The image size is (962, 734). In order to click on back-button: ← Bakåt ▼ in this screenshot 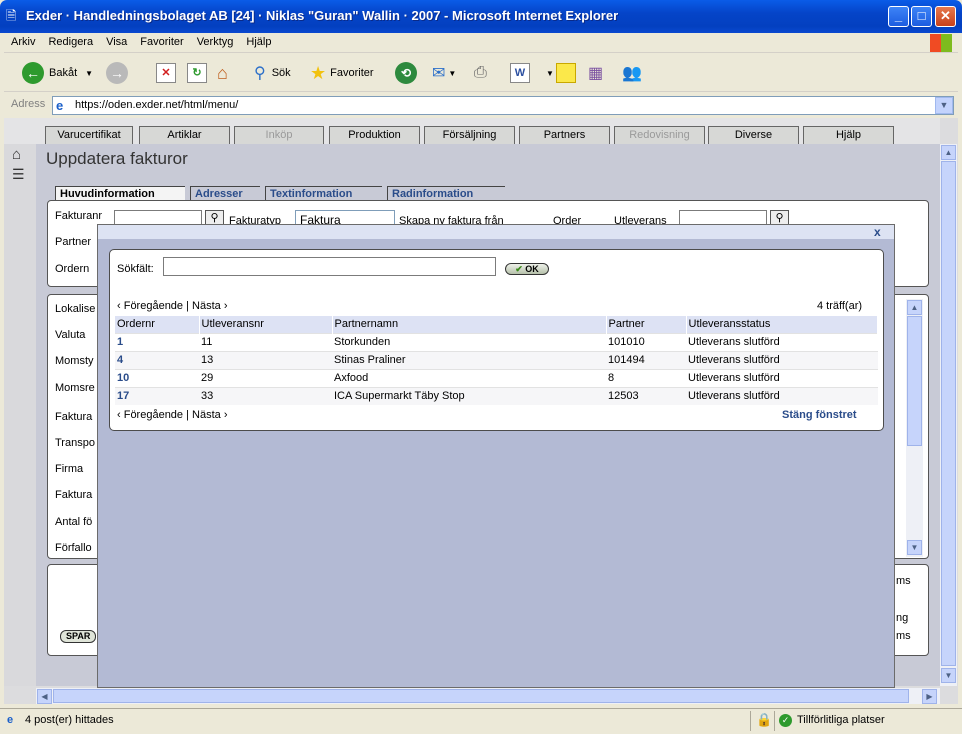, I will do `click(57, 73)`.